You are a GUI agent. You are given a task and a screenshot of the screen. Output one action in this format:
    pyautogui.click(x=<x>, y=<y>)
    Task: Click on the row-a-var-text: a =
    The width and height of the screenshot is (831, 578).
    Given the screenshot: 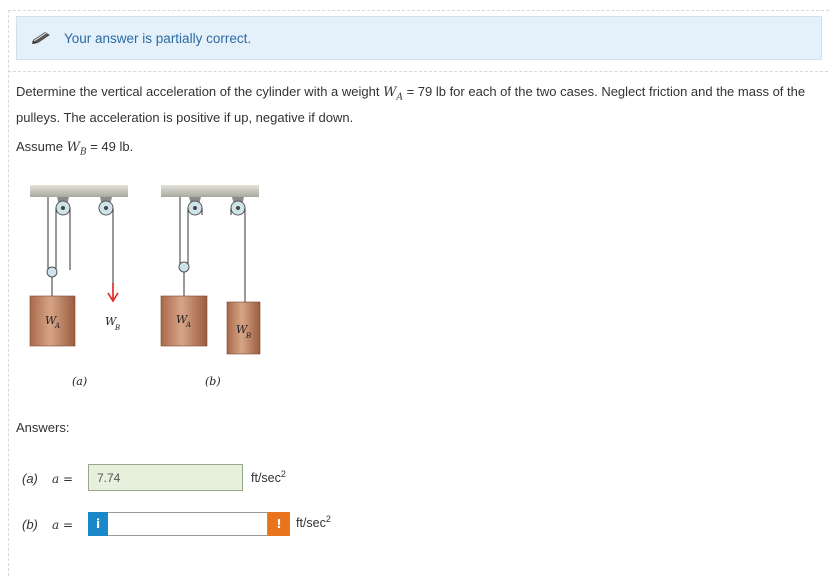 What is the action you would take?
    pyautogui.click(x=63, y=479)
    